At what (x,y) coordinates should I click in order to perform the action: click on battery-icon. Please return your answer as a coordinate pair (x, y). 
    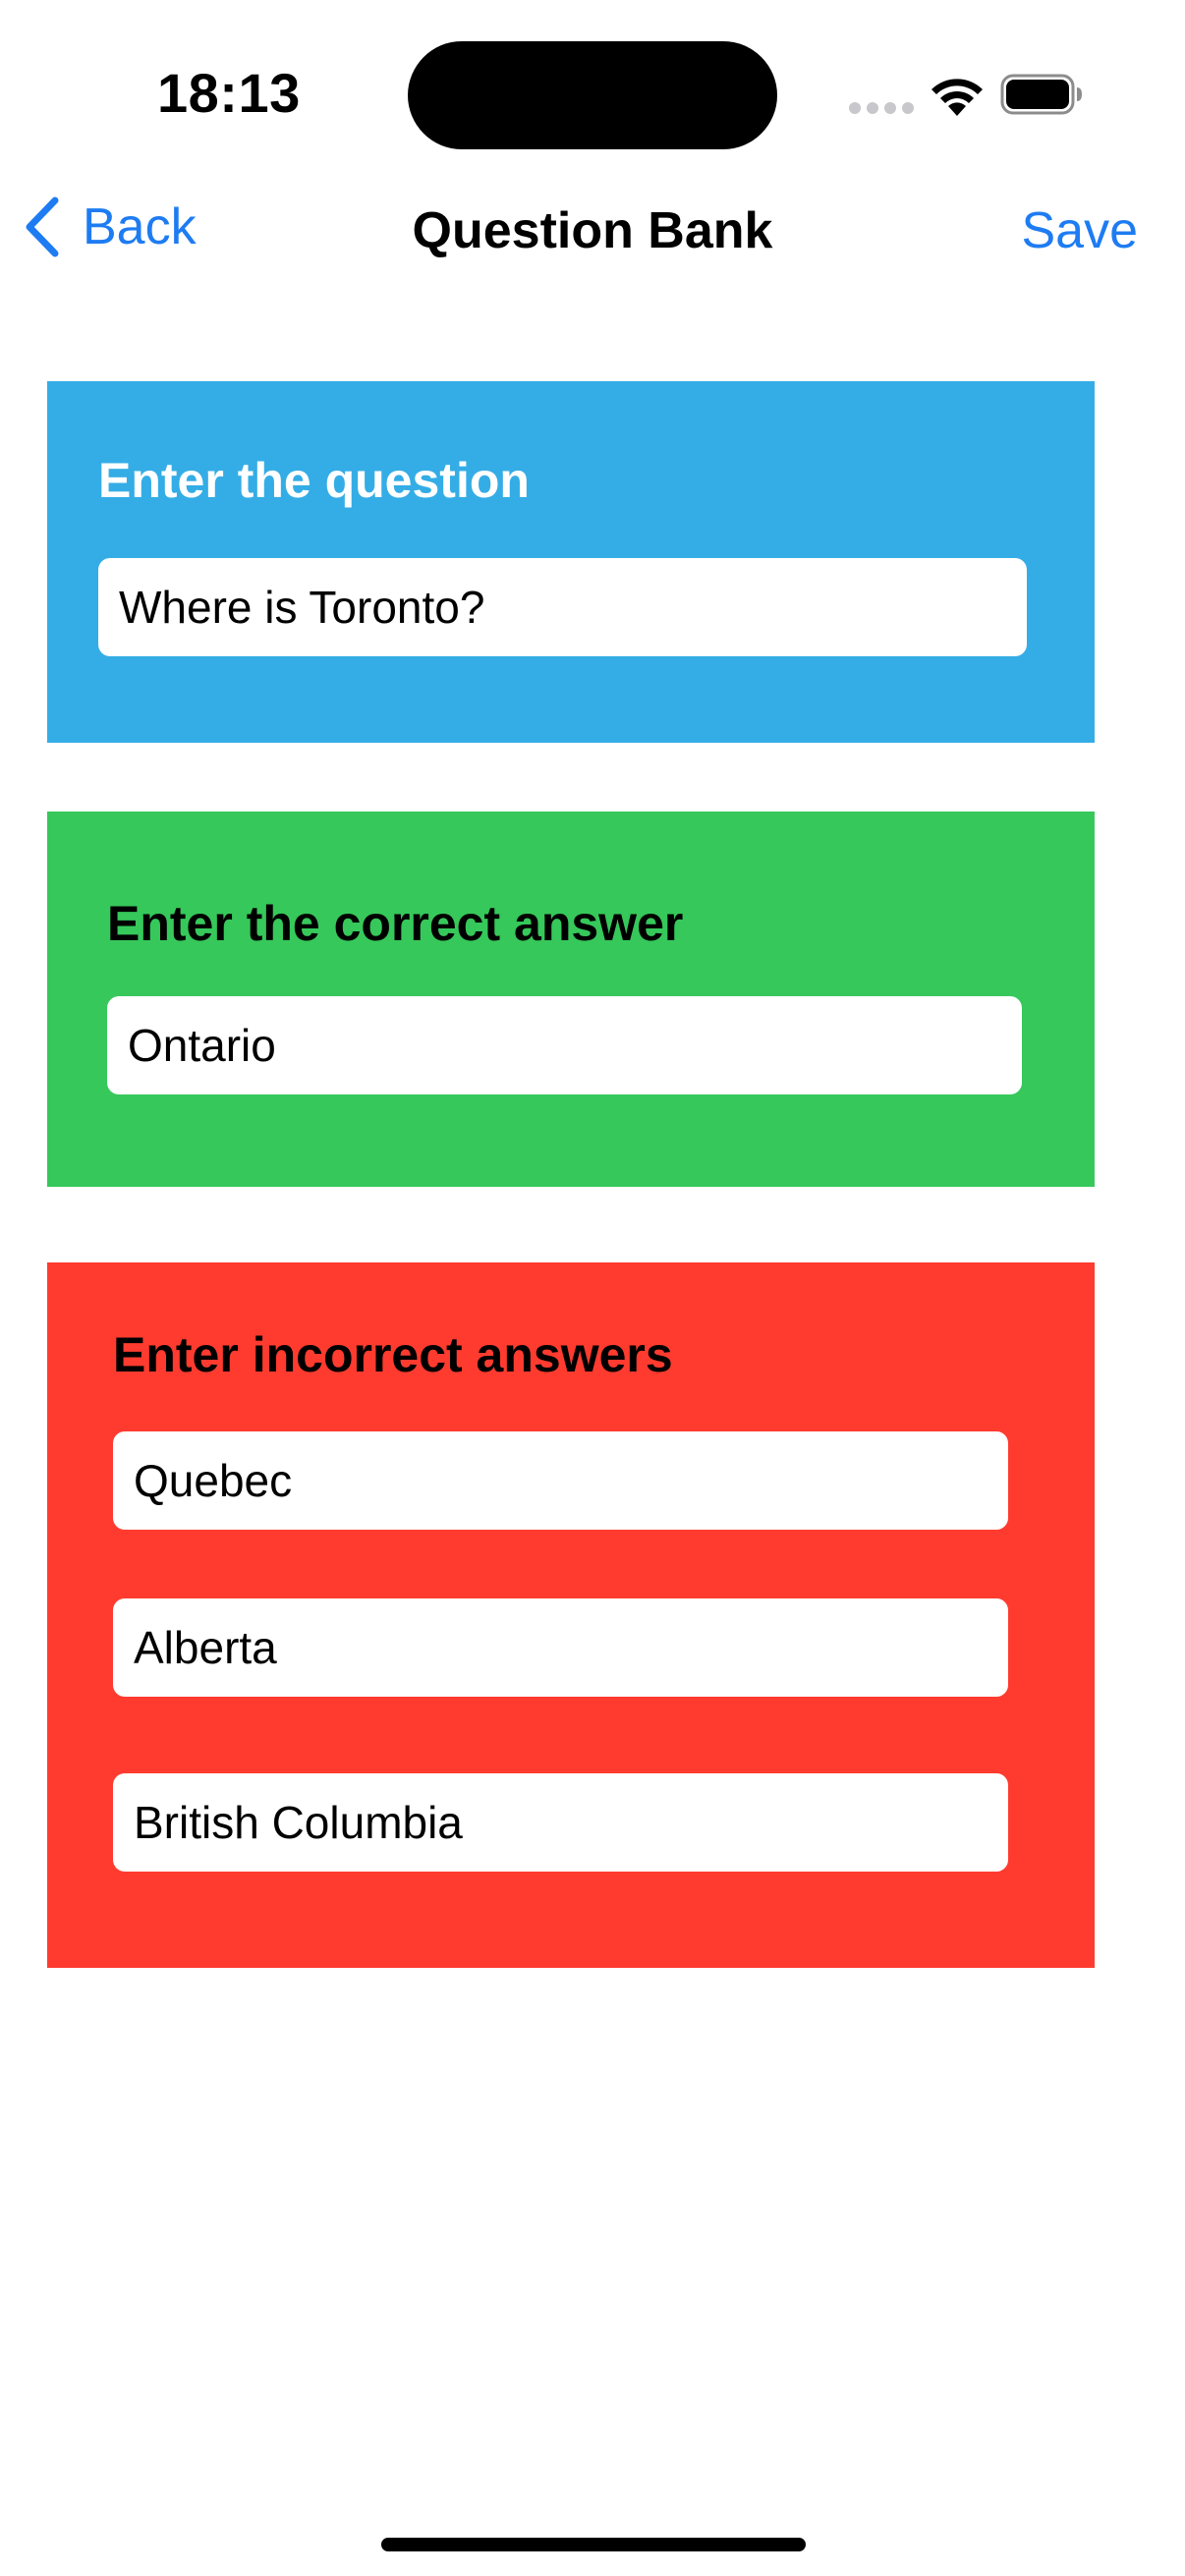
    Looking at the image, I should click on (1041, 94).